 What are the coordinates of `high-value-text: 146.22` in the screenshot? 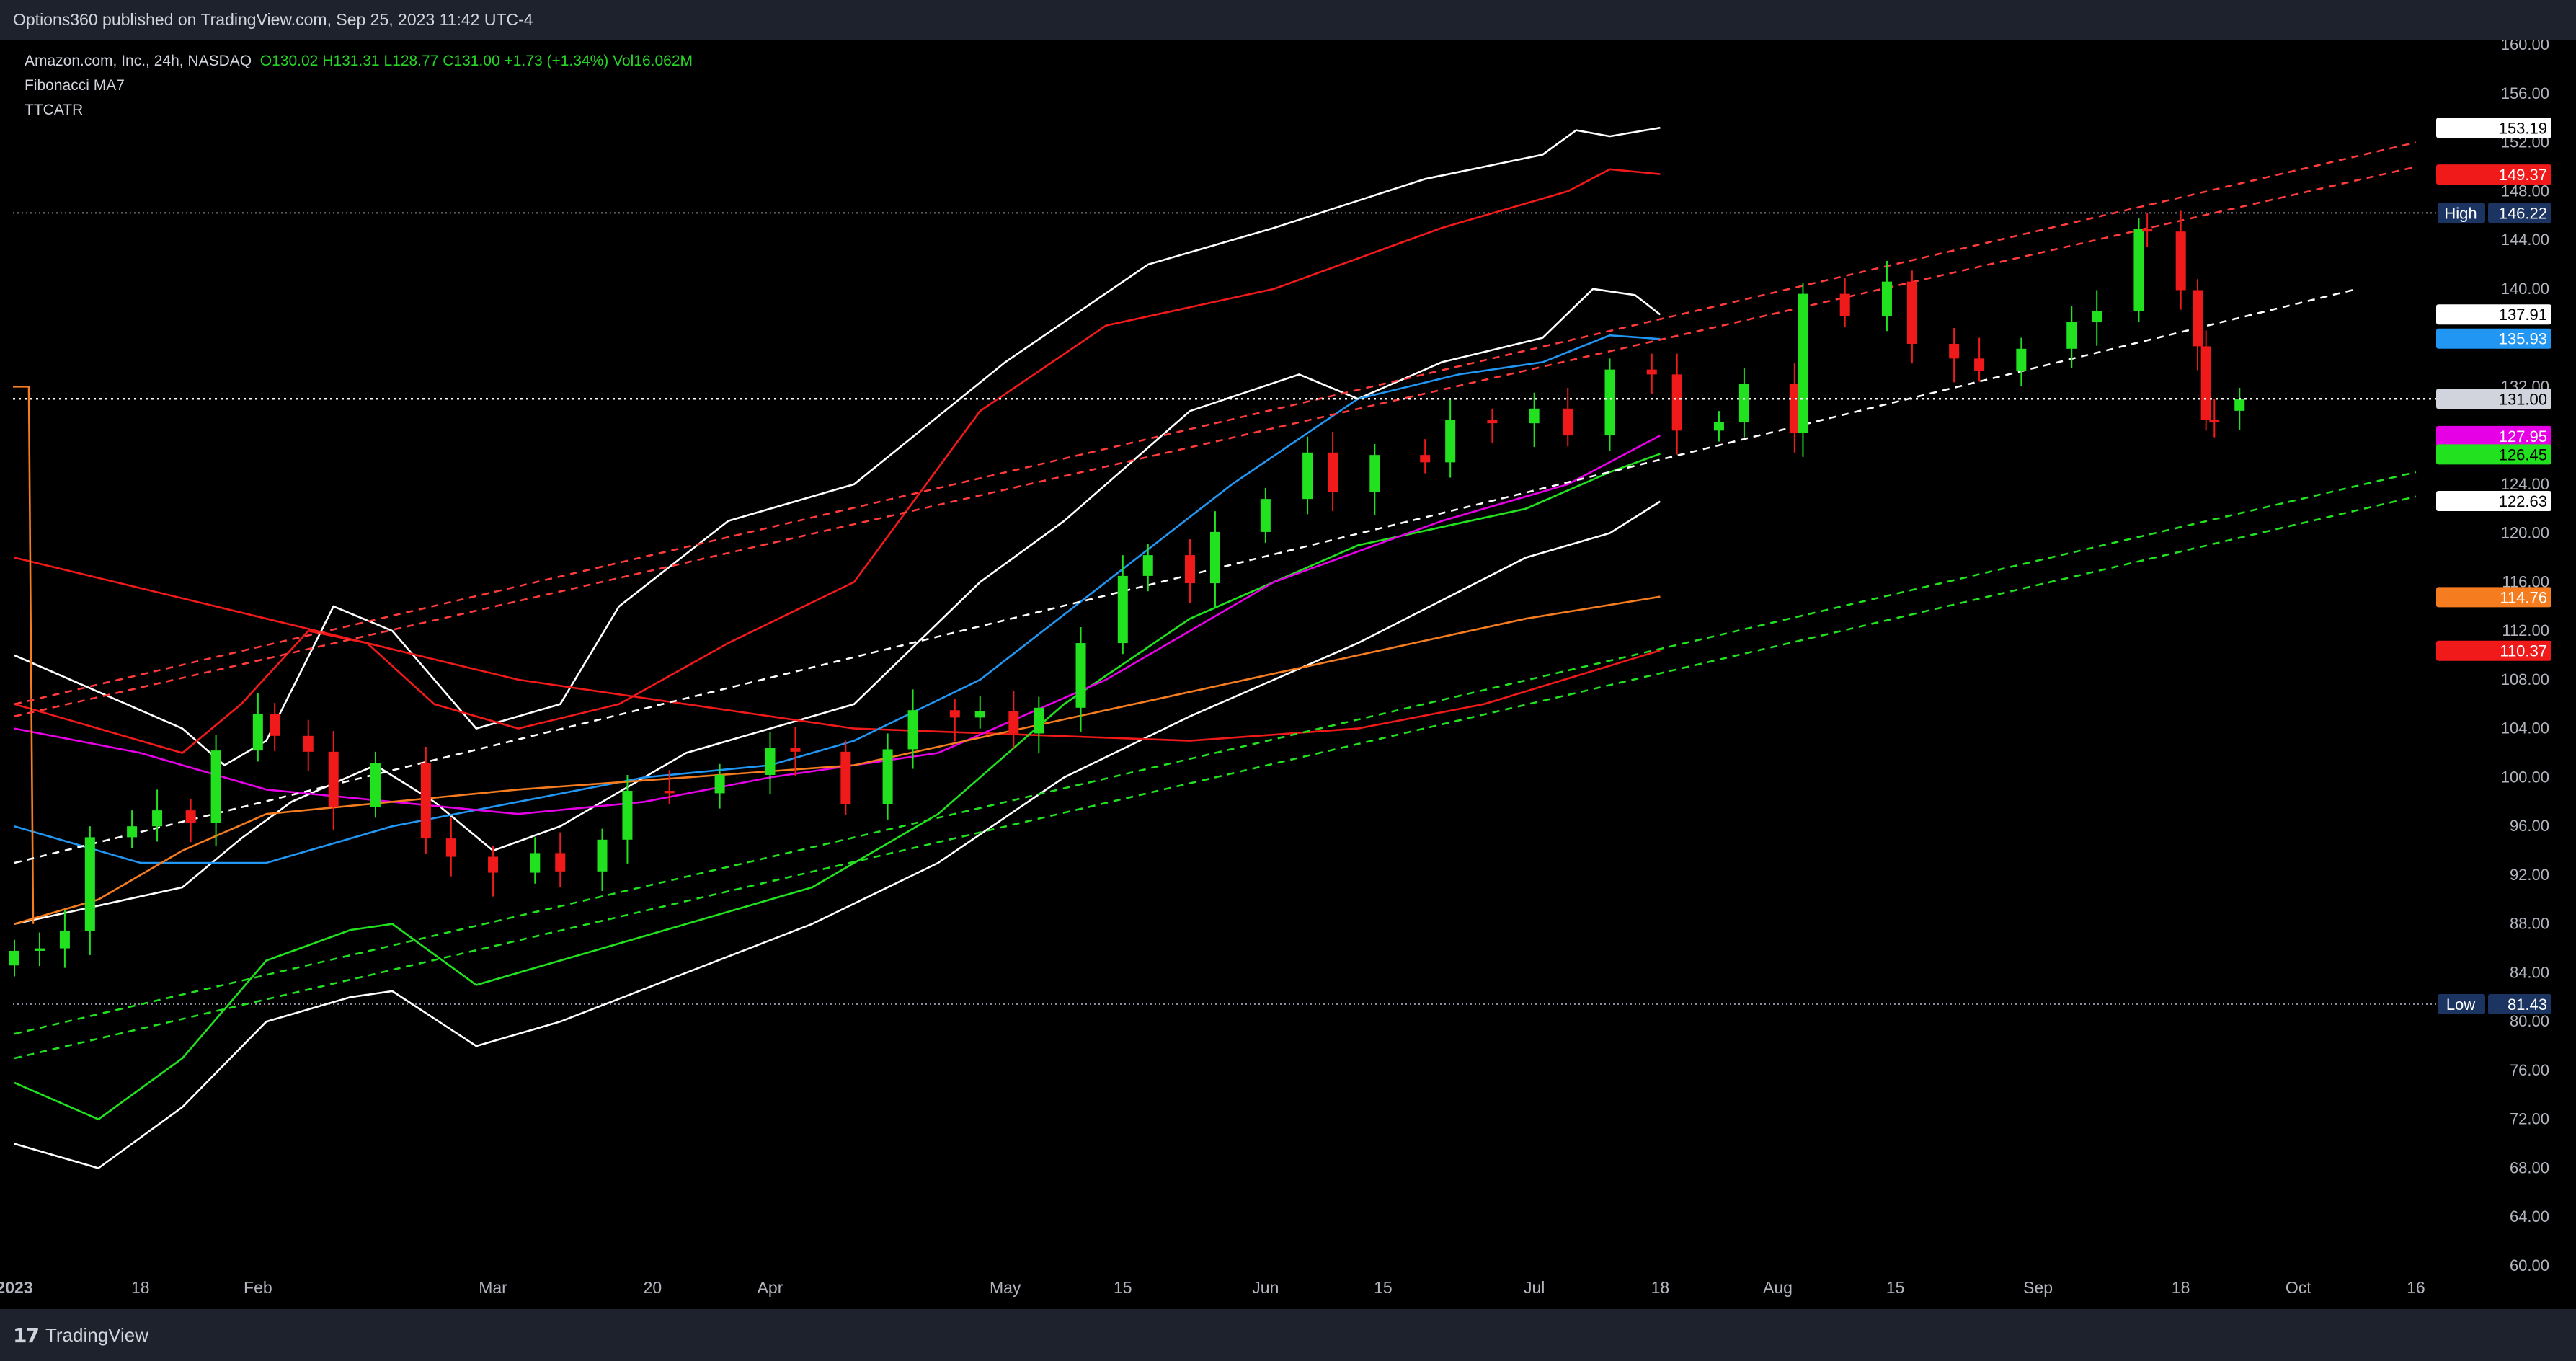 It's located at (2523, 213).